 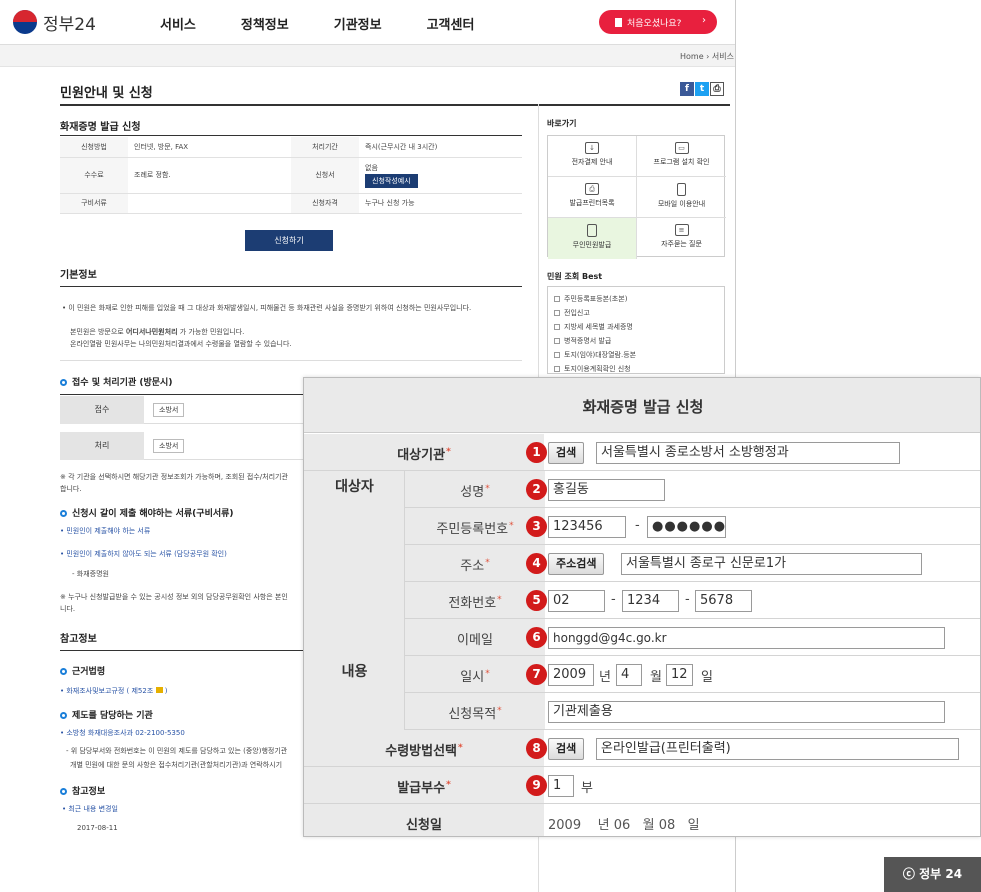 What do you see at coordinates (606, 490) in the screenshot?
I see `name-input: 홍길동` at bounding box center [606, 490].